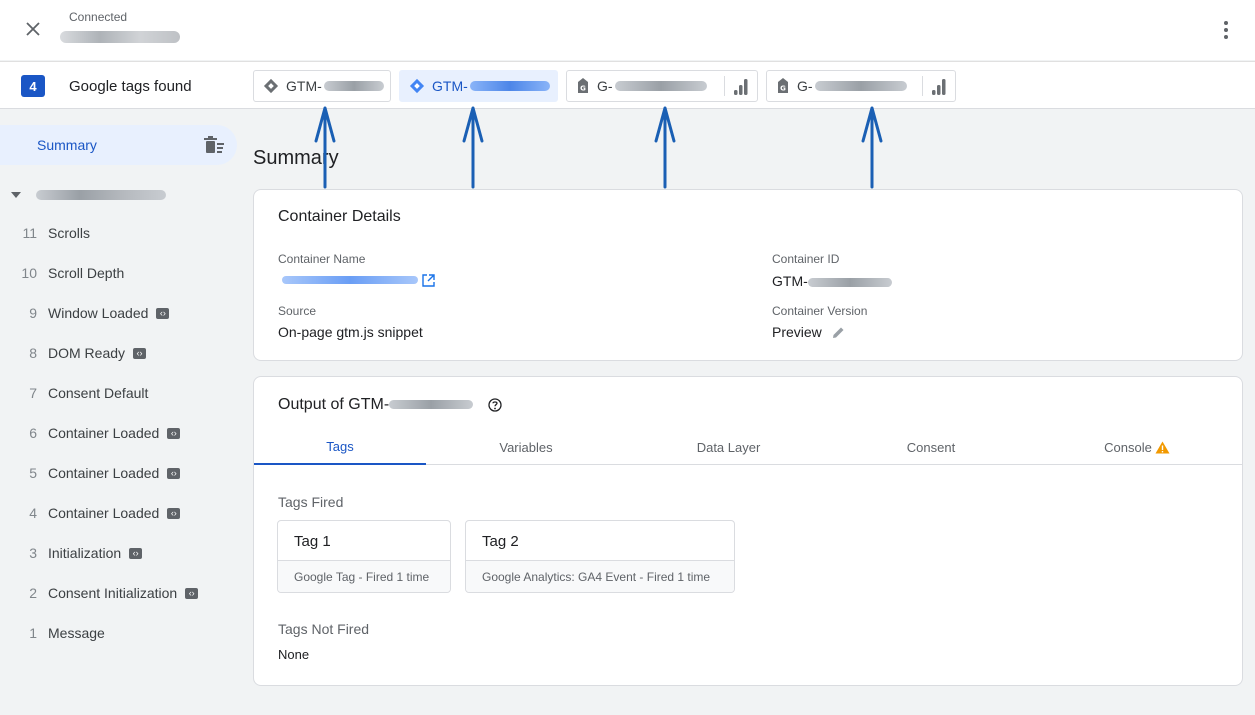 This screenshot has height=715, width=1255. I want to click on card-title: Container Details, so click(339, 216).